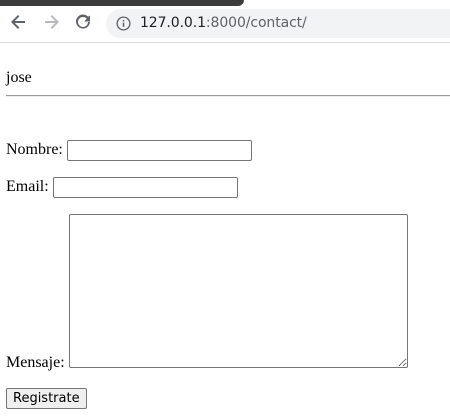  I want to click on username-text: jose, so click(19, 77).